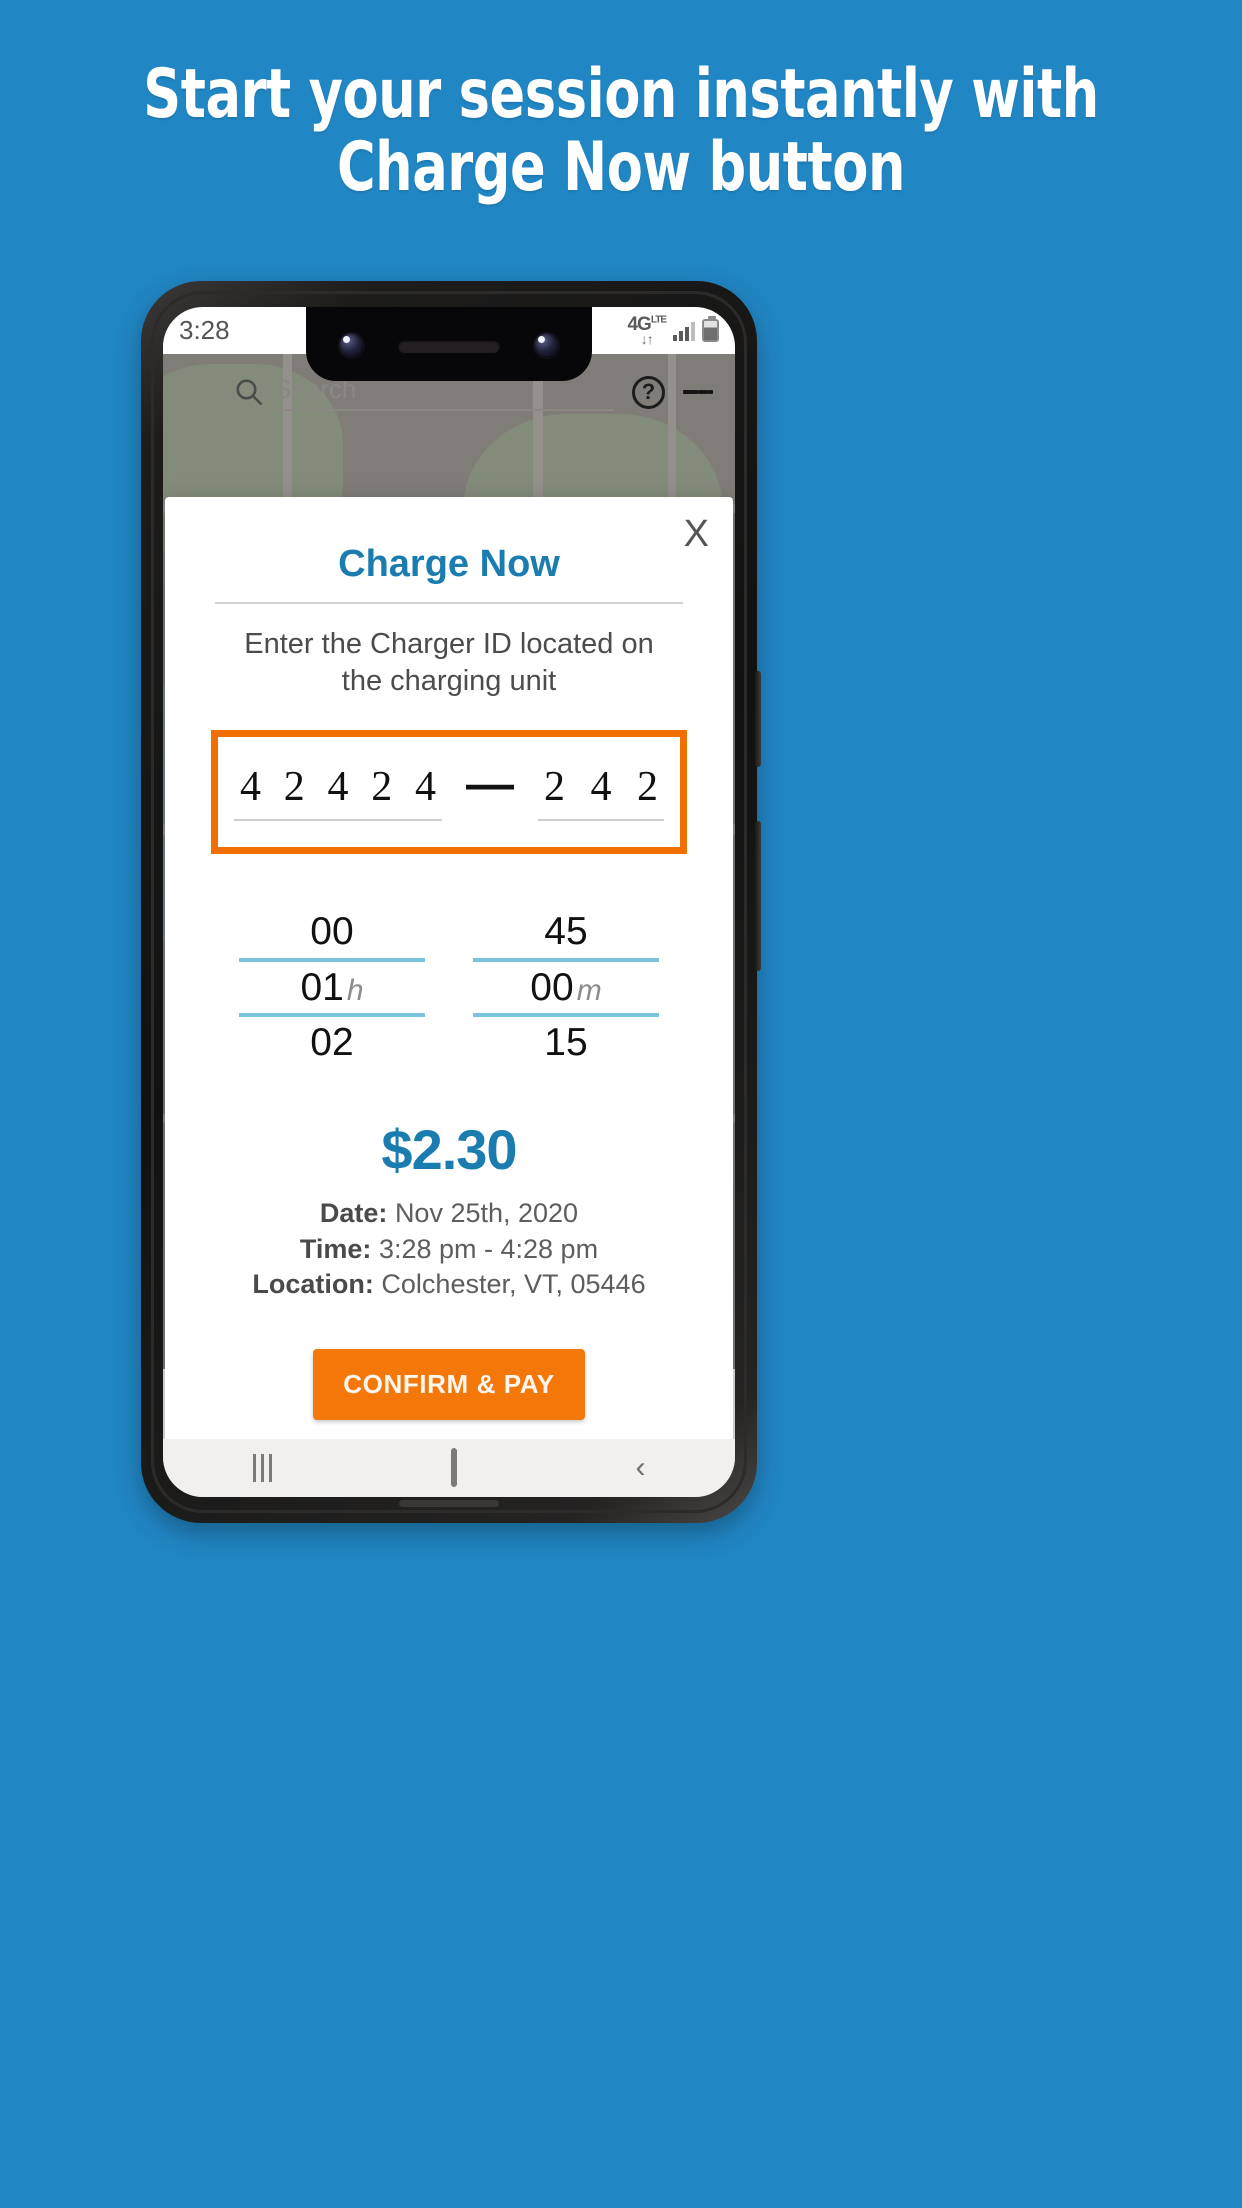 The height and width of the screenshot is (2208, 1242). Describe the element at coordinates (648, 392) in the screenshot. I see `help-circle-icon: ?` at that location.